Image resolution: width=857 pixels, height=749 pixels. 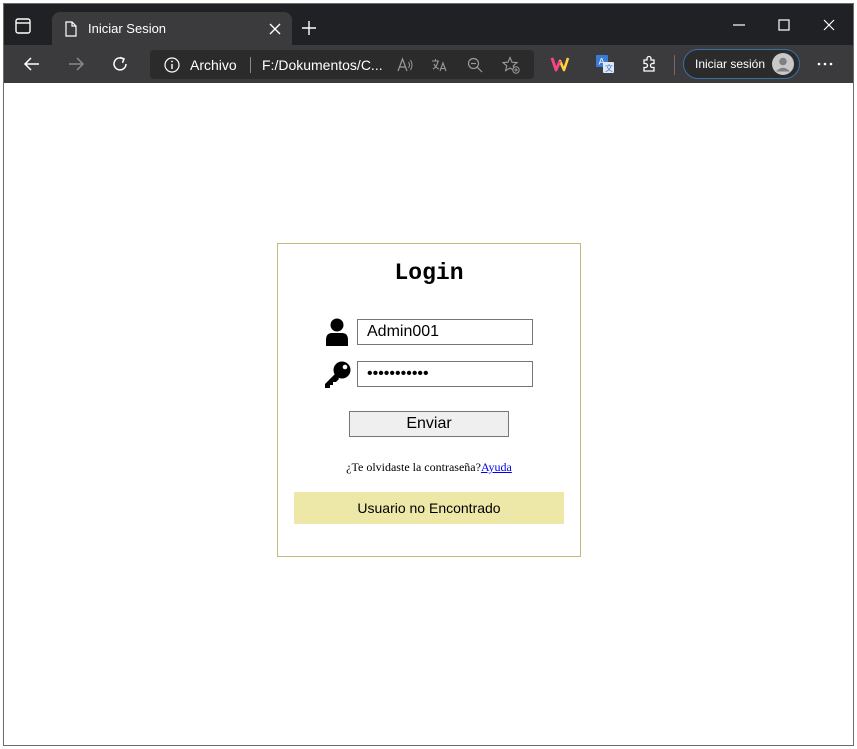 I want to click on toolbar-divider, so click(x=674, y=65).